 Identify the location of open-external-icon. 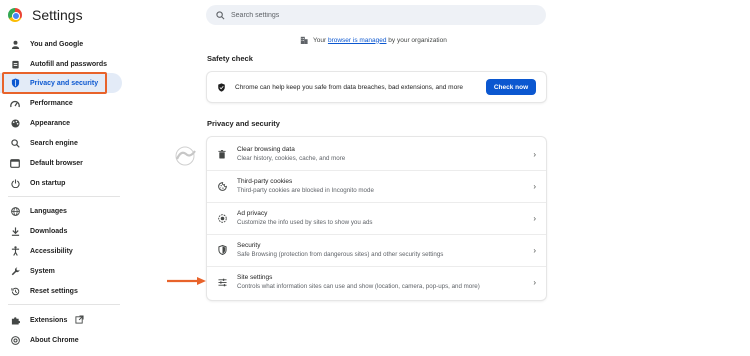
(79, 320).